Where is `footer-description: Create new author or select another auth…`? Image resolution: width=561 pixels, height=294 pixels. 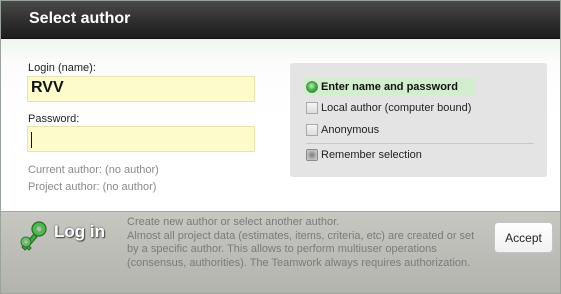 footer-description: Create new author or select another auth… is located at coordinates (307, 243).